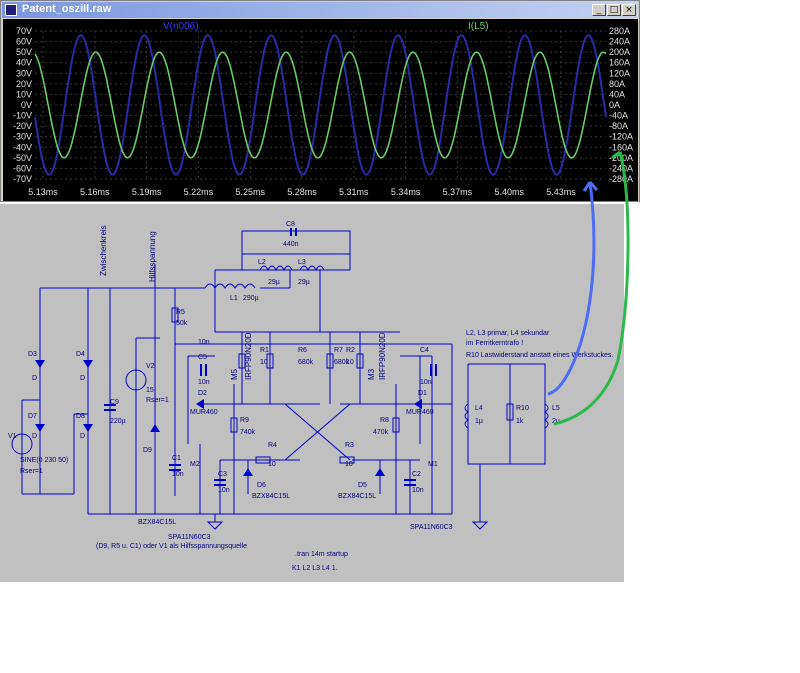  What do you see at coordinates (199, 192) in the screenshot?
I see `x-tick-label: 5.22ms` at bounding box center [199, 192].